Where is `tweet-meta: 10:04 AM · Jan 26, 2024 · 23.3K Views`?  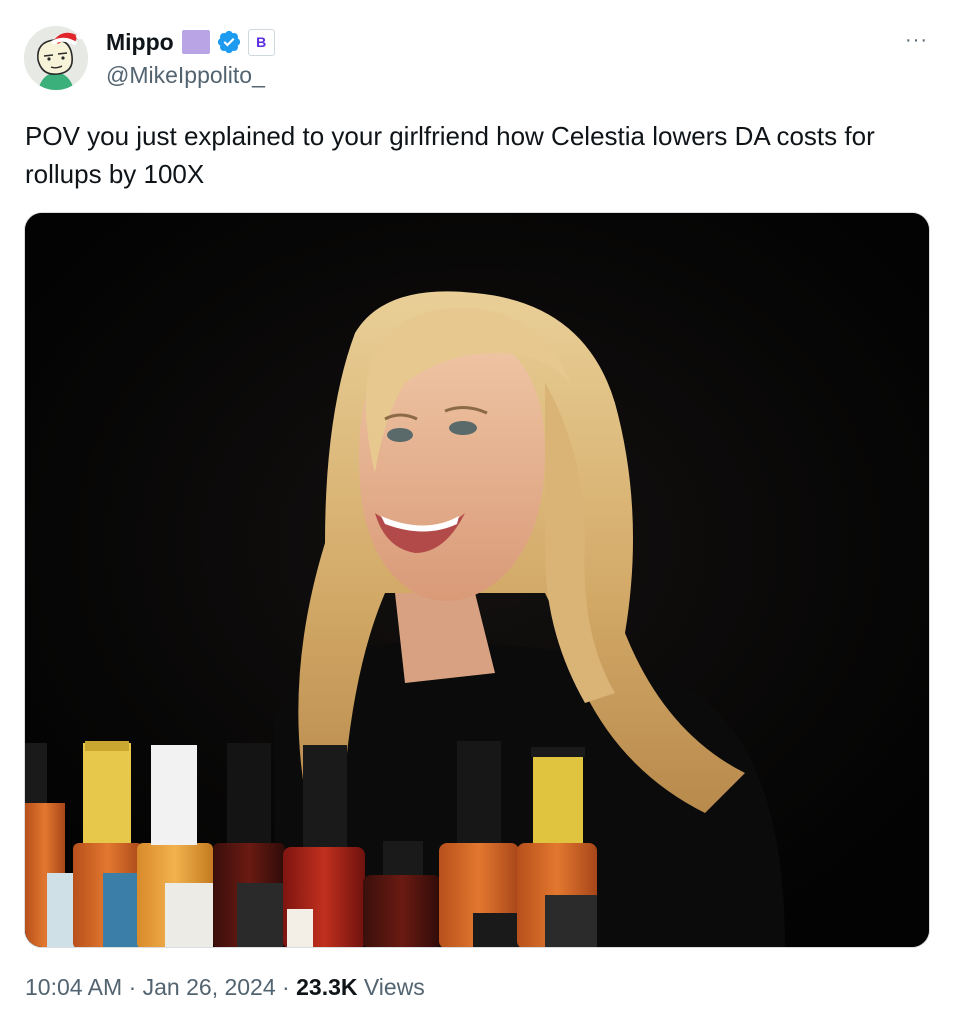
tweet-meta: 10:04 AM · Jan 26, 2024 · 23.3K Views is located at coordinates (225, 987).